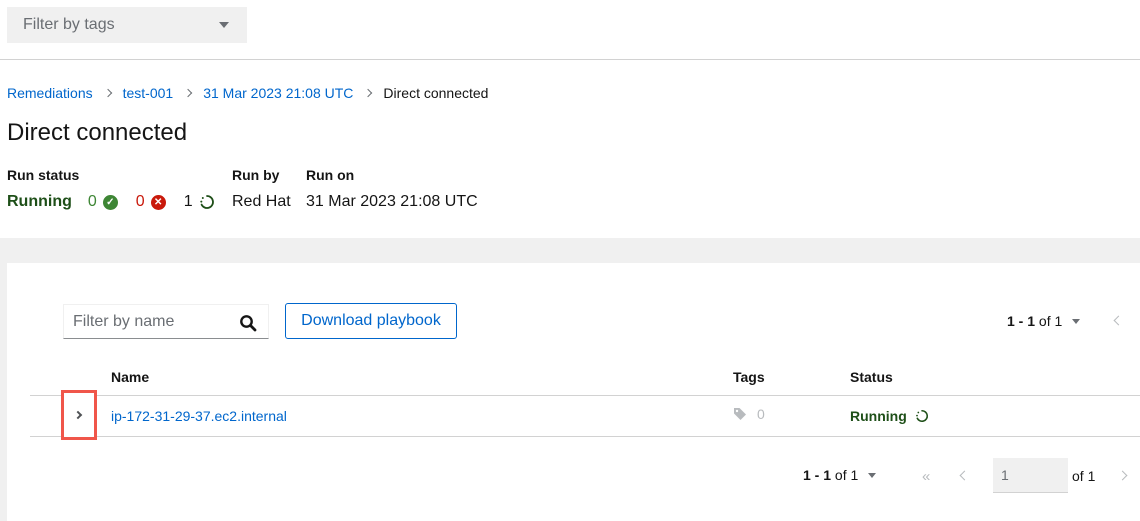 The image size is (1140, 521). Describe the element at coordinates (926, 476) in the screenshot. I see `first-page-icon: «` at that location.